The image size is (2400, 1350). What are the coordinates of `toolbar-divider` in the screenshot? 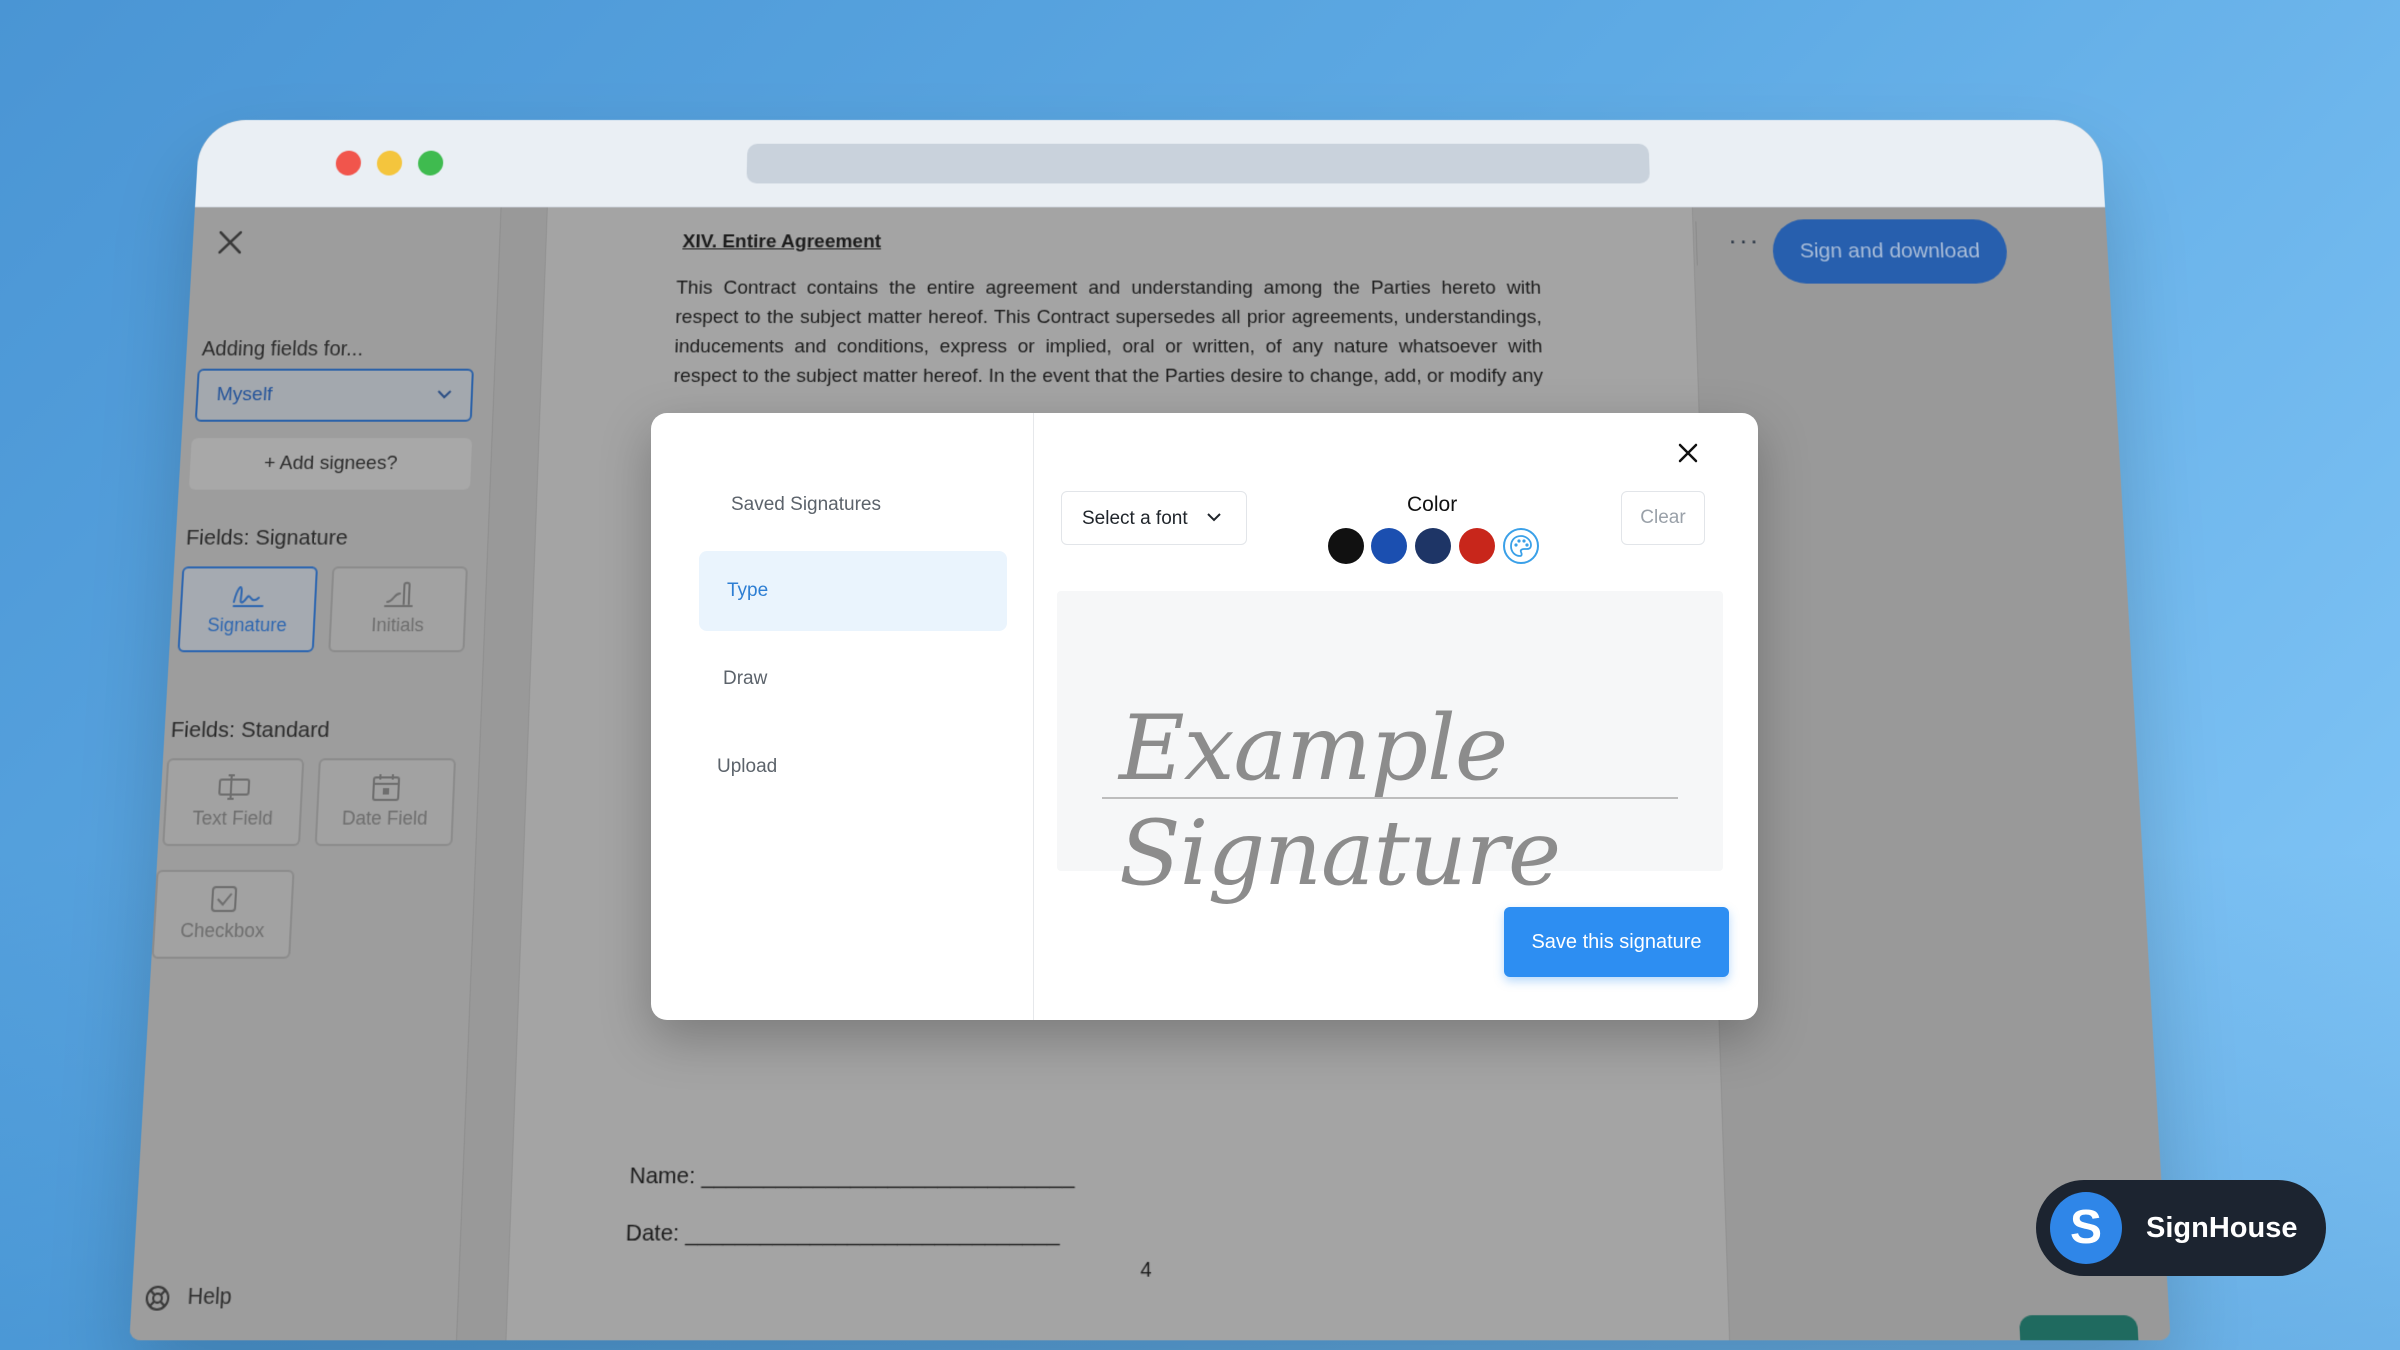 It's located at (1696, 243).